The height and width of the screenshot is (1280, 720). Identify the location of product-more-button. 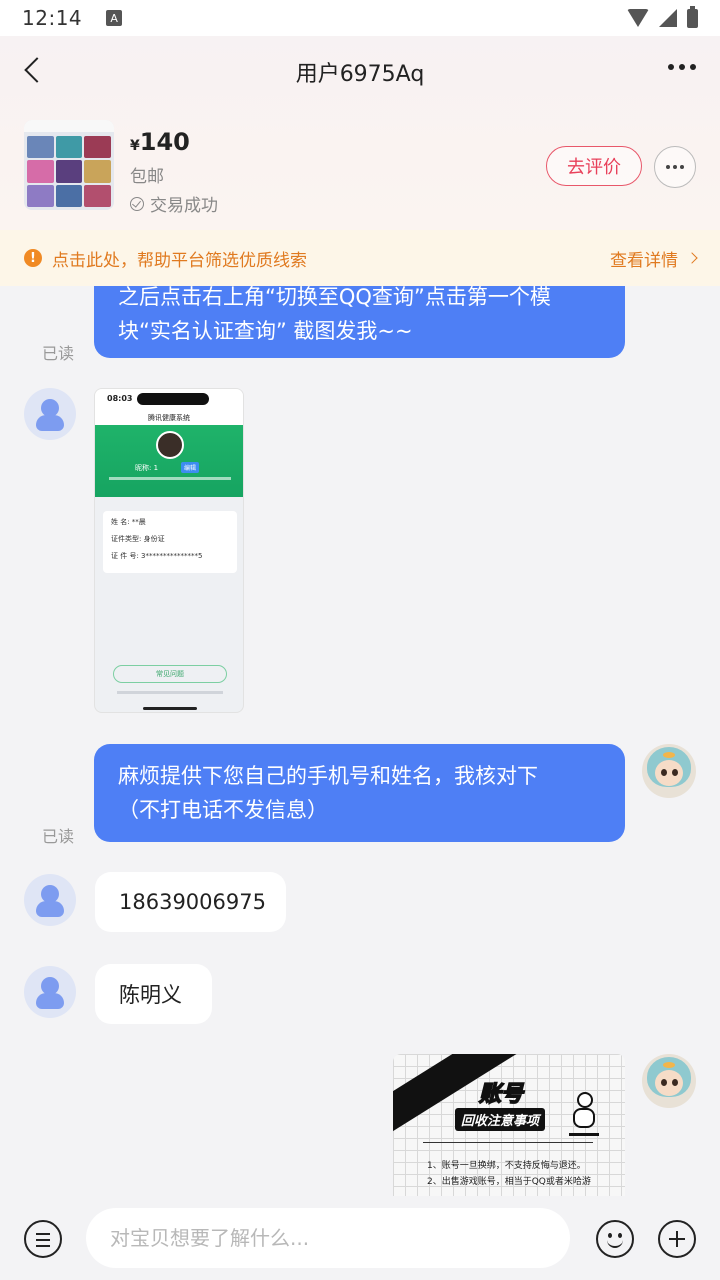
(675, 167).